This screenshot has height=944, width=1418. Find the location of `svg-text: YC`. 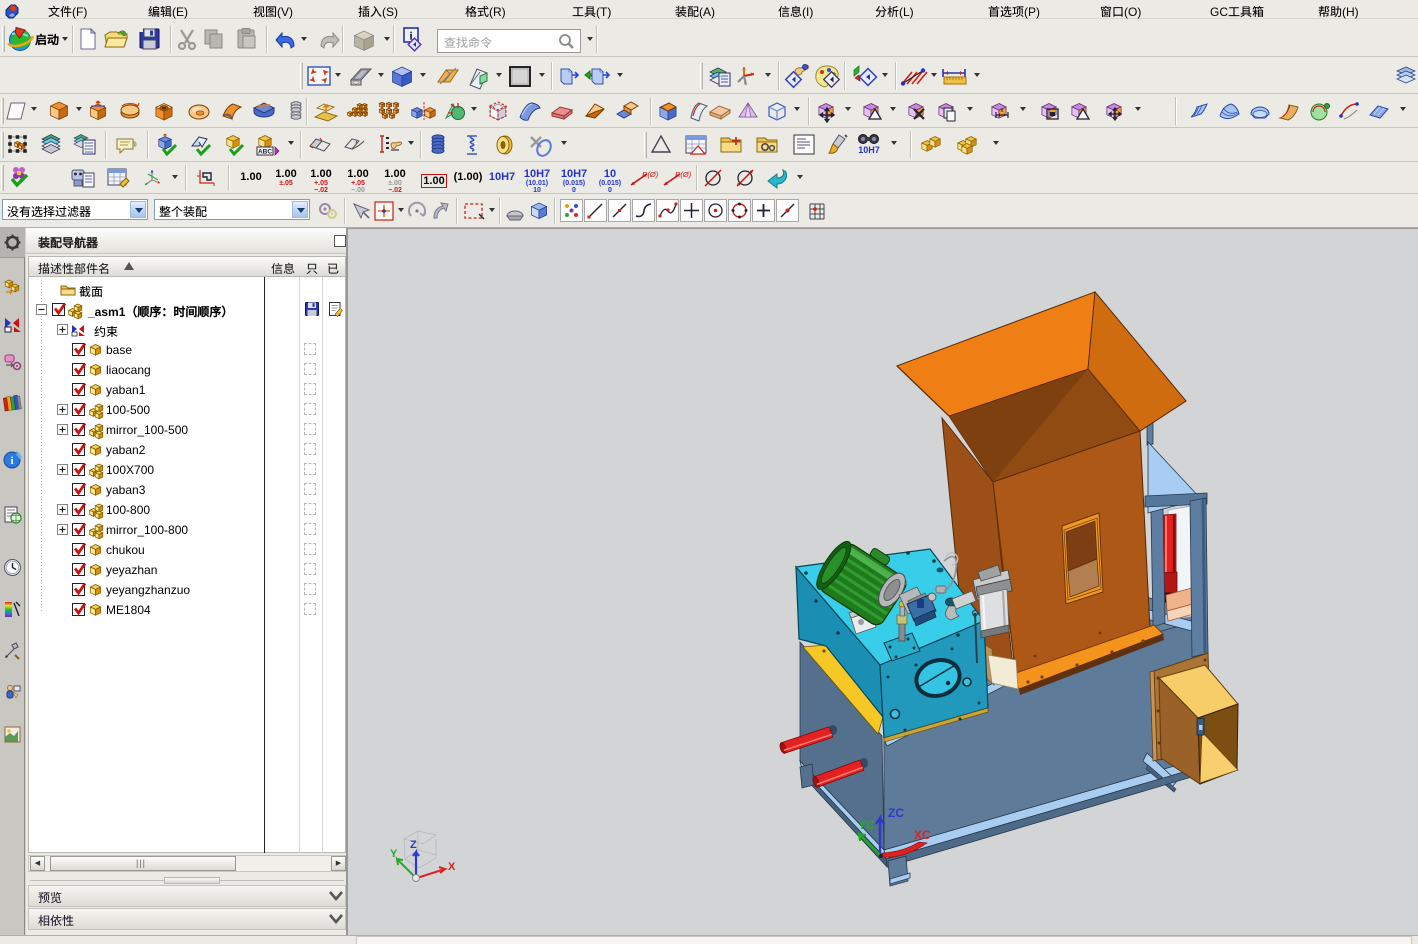

svg-text: YC is located at coordinates (866, 825).